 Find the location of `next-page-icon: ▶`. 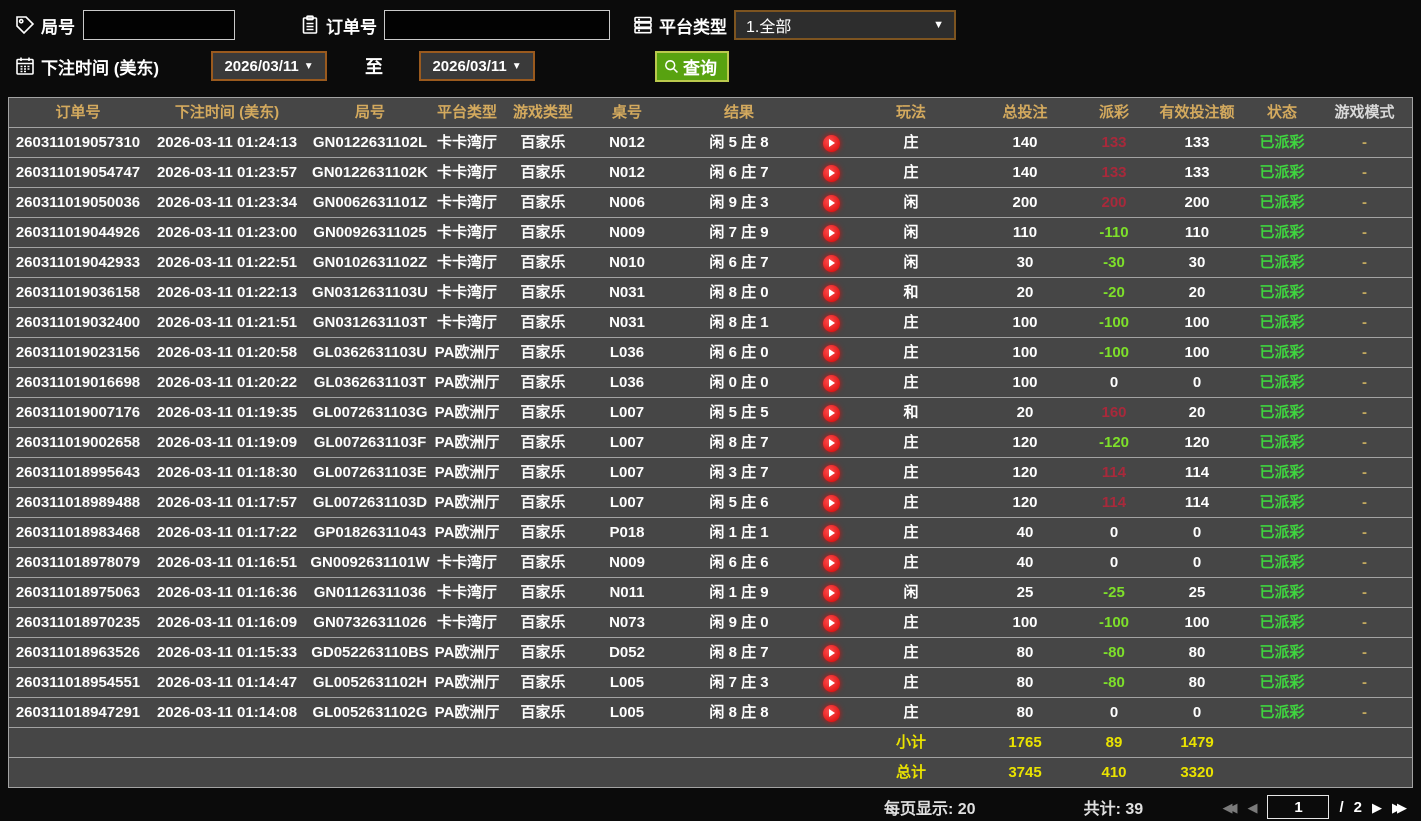

next-page-icon: ▶ is located at coordinates (1377, 807).